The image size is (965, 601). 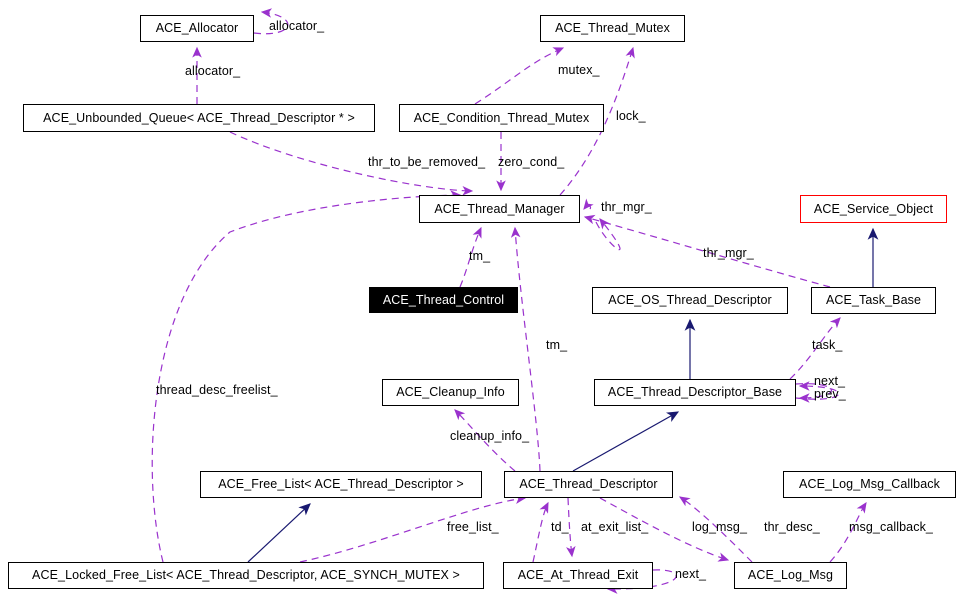 What do you see at coordinates (626, 207) in the screenshot?
I see `edge-label-thr-mgr-right: thr_mgr_` at bounding box center [626, 207].